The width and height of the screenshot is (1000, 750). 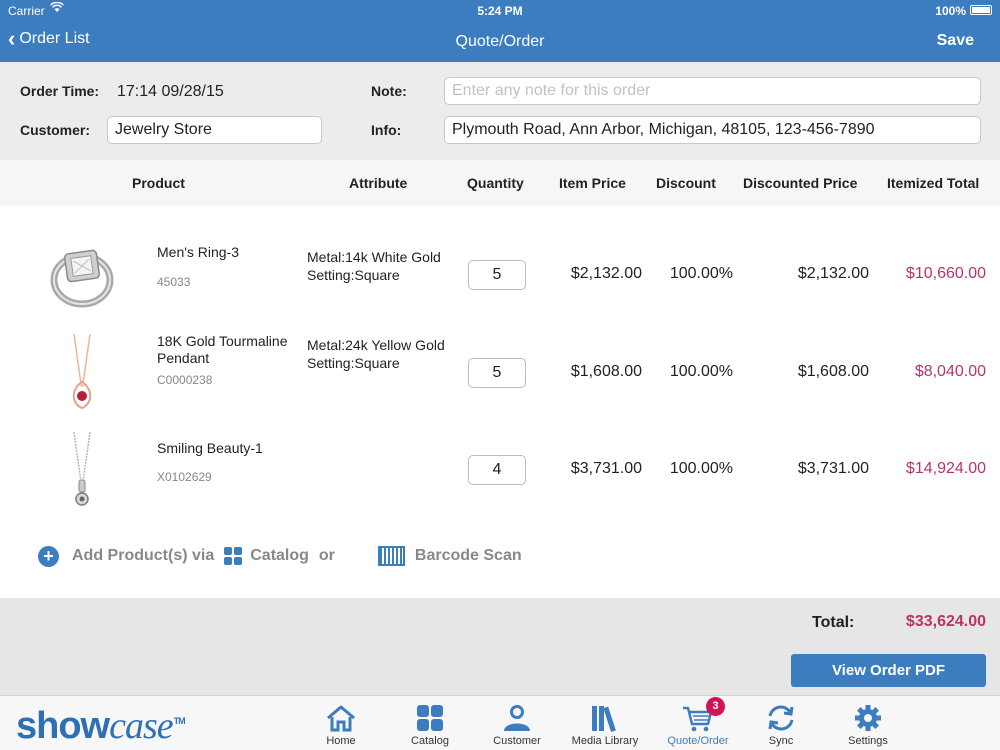 I want to click on home-icon, so click(x=341, y=717).